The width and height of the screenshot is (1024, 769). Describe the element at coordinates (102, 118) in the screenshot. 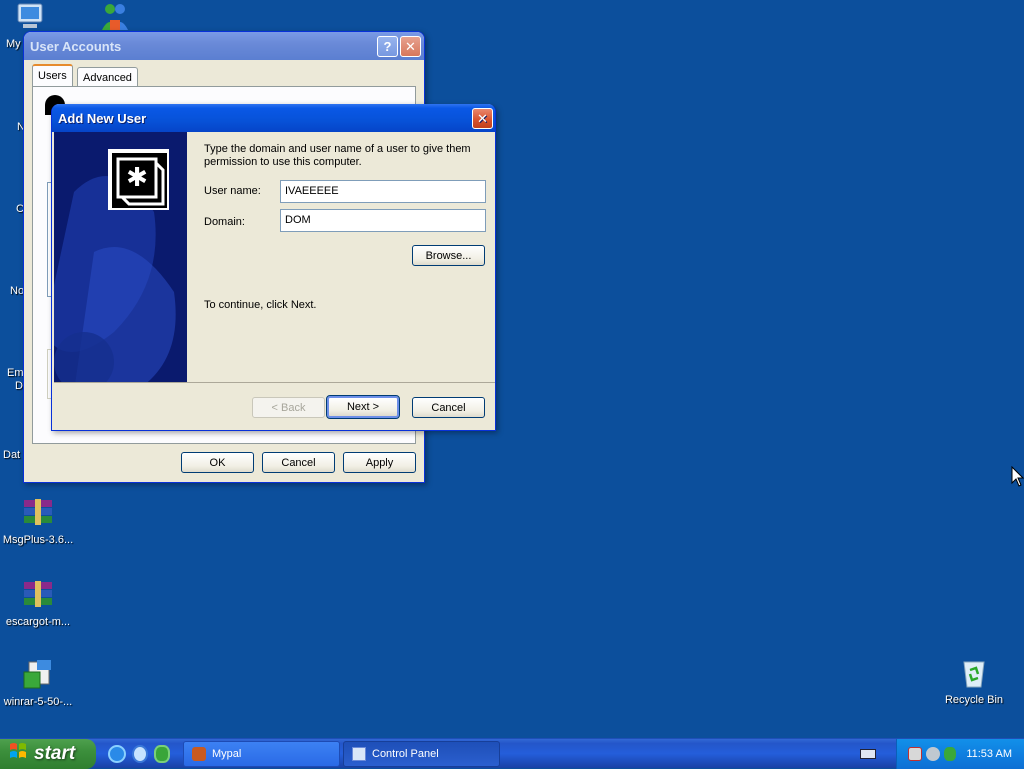

I see `add-new-user-title: Add New User` at that location.